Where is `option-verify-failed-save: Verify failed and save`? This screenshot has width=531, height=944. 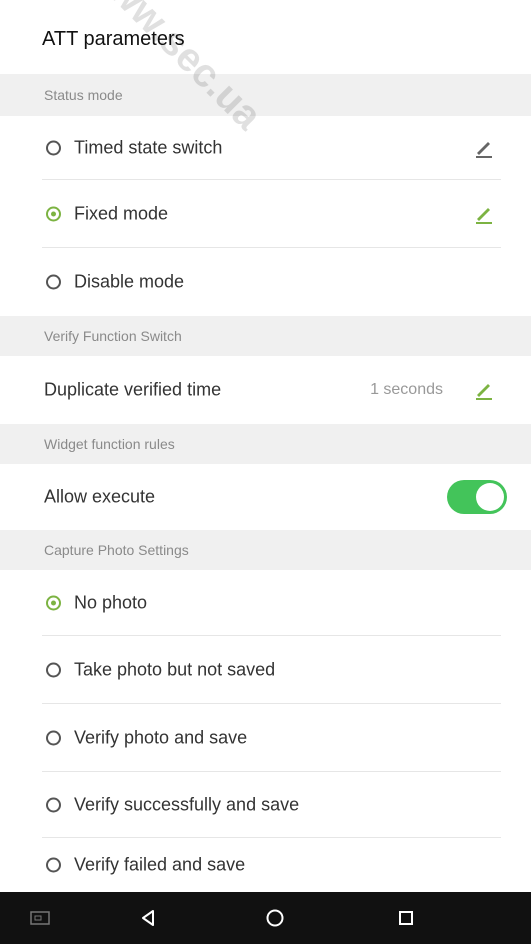
option-verify-failed-save: Verify failed and save is located at coordinates (265, 865).